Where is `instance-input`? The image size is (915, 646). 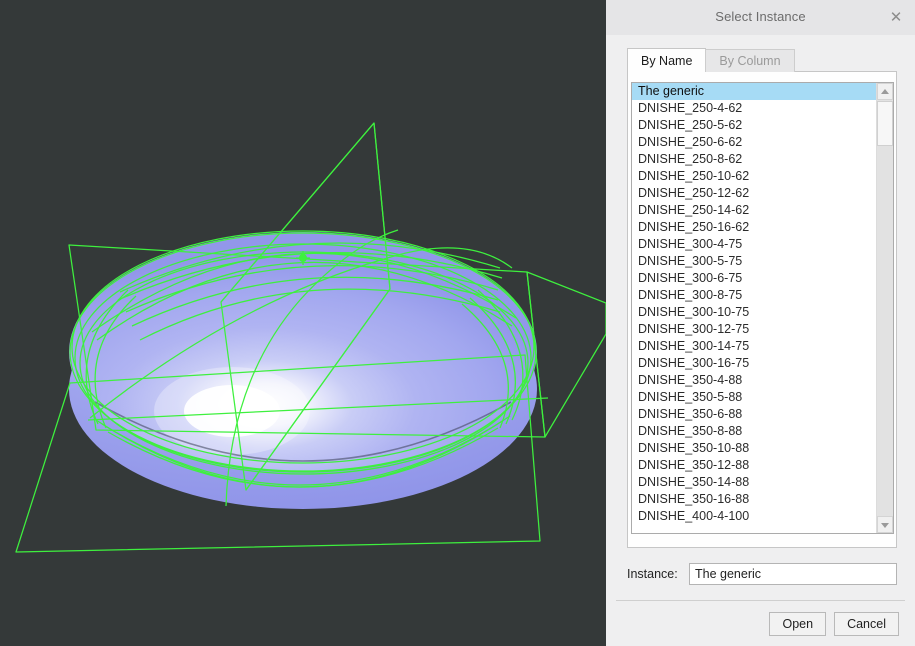
instance-input is located at coordinates (793, 574).